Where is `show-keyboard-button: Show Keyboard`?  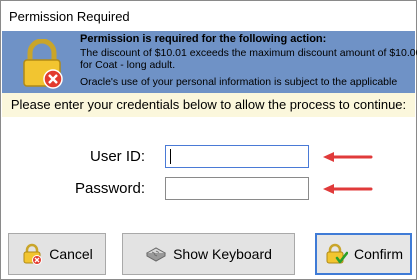 show-keyboard-button: Show Keyboard is located at coordinates (208, 254).